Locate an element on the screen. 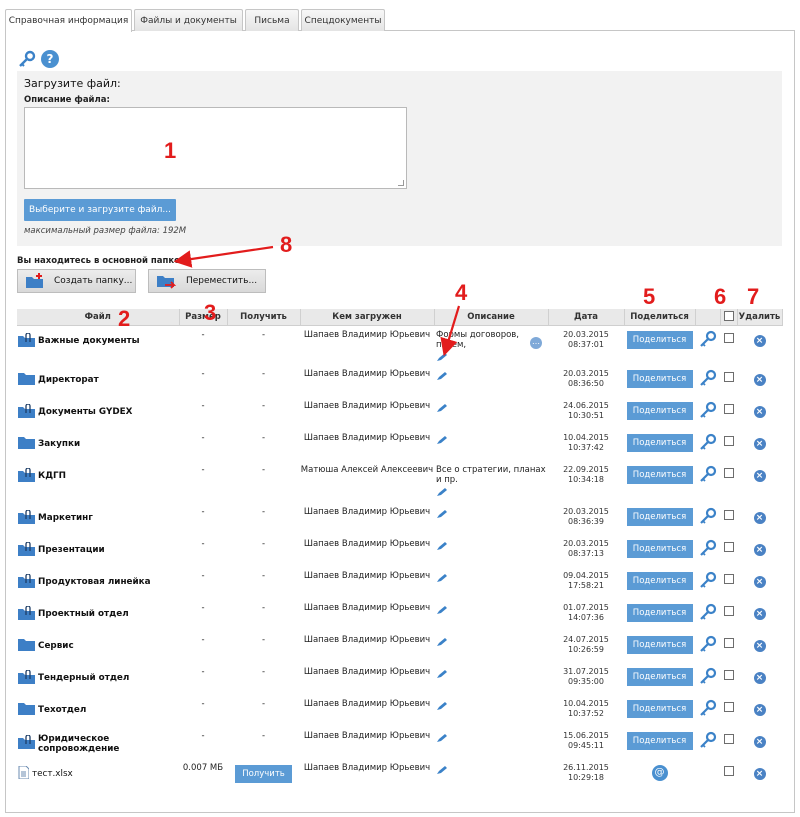  tab-special-documents: Спецдокументы is located at coordinates (343, 20).